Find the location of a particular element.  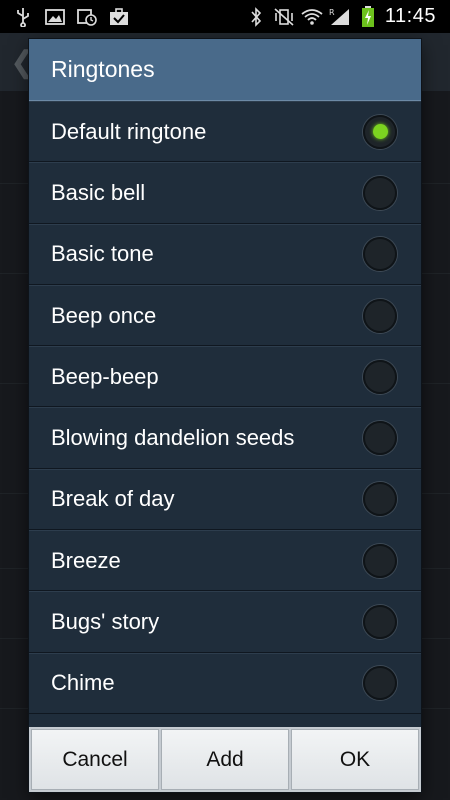

ringtone-label: Breeze is located at coordinates (86, 560).